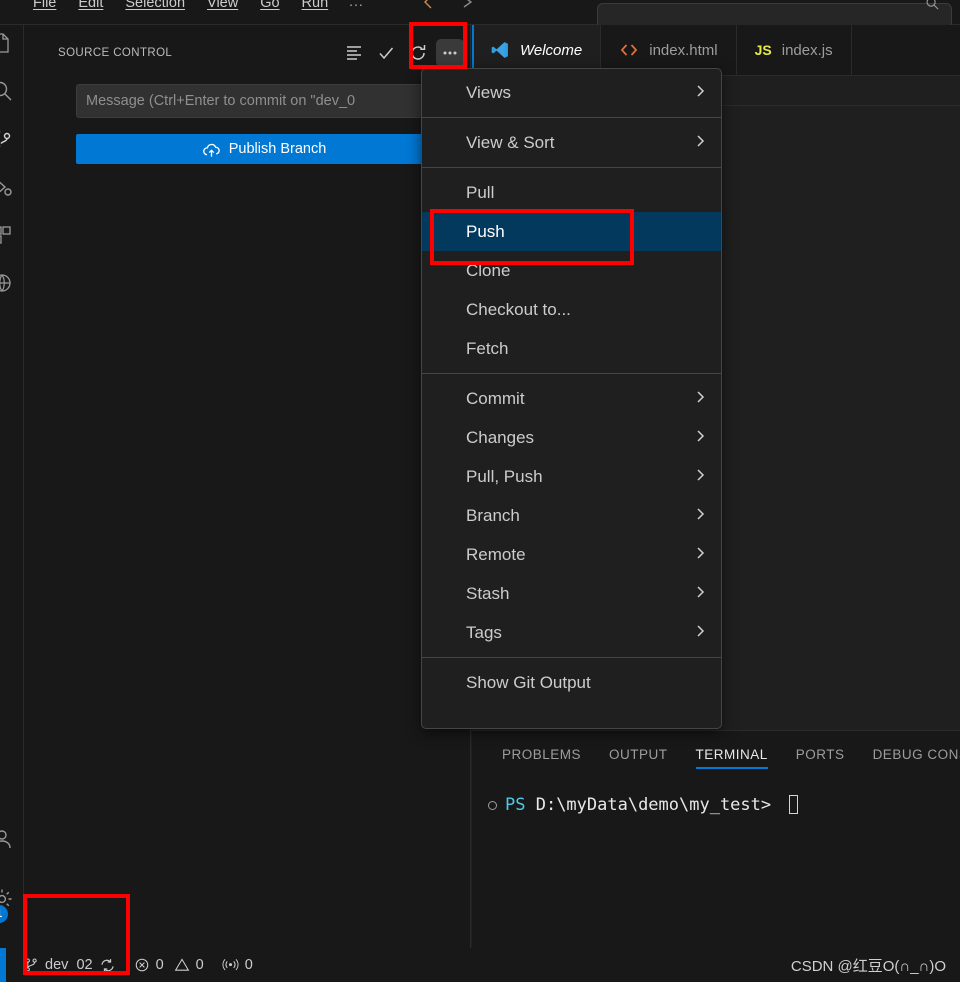 This screenshot has height=982, width=960. Describe the element at coordinates (520, 805) in the screenshot. I see `terminal-prompt-prefix: PS` at that location.